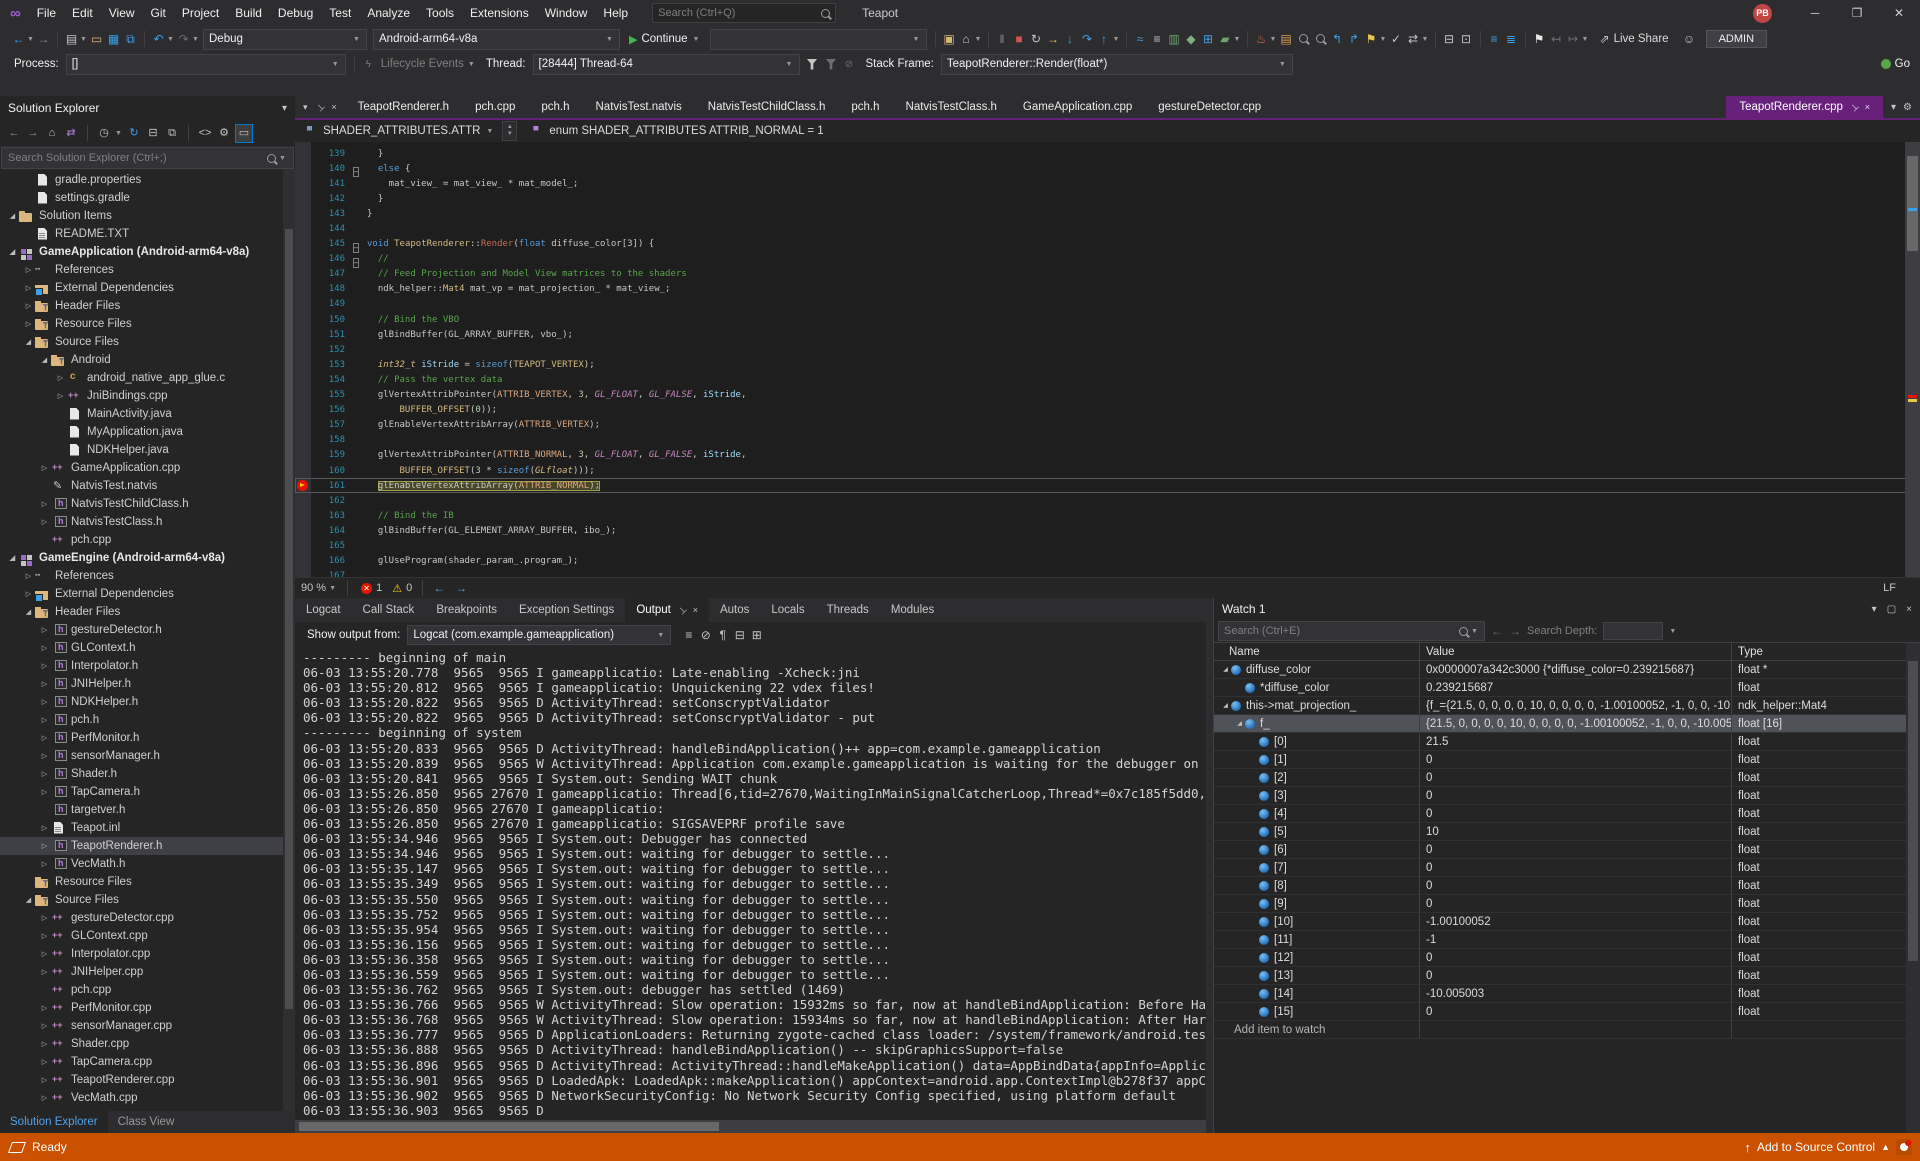 The width and height of the screenshot is (1920, 1161). What do you see at coordinates (1511, 39) in the screenshot?
I see `format-document-icon: ≣` at bounding box center [1511, 39].